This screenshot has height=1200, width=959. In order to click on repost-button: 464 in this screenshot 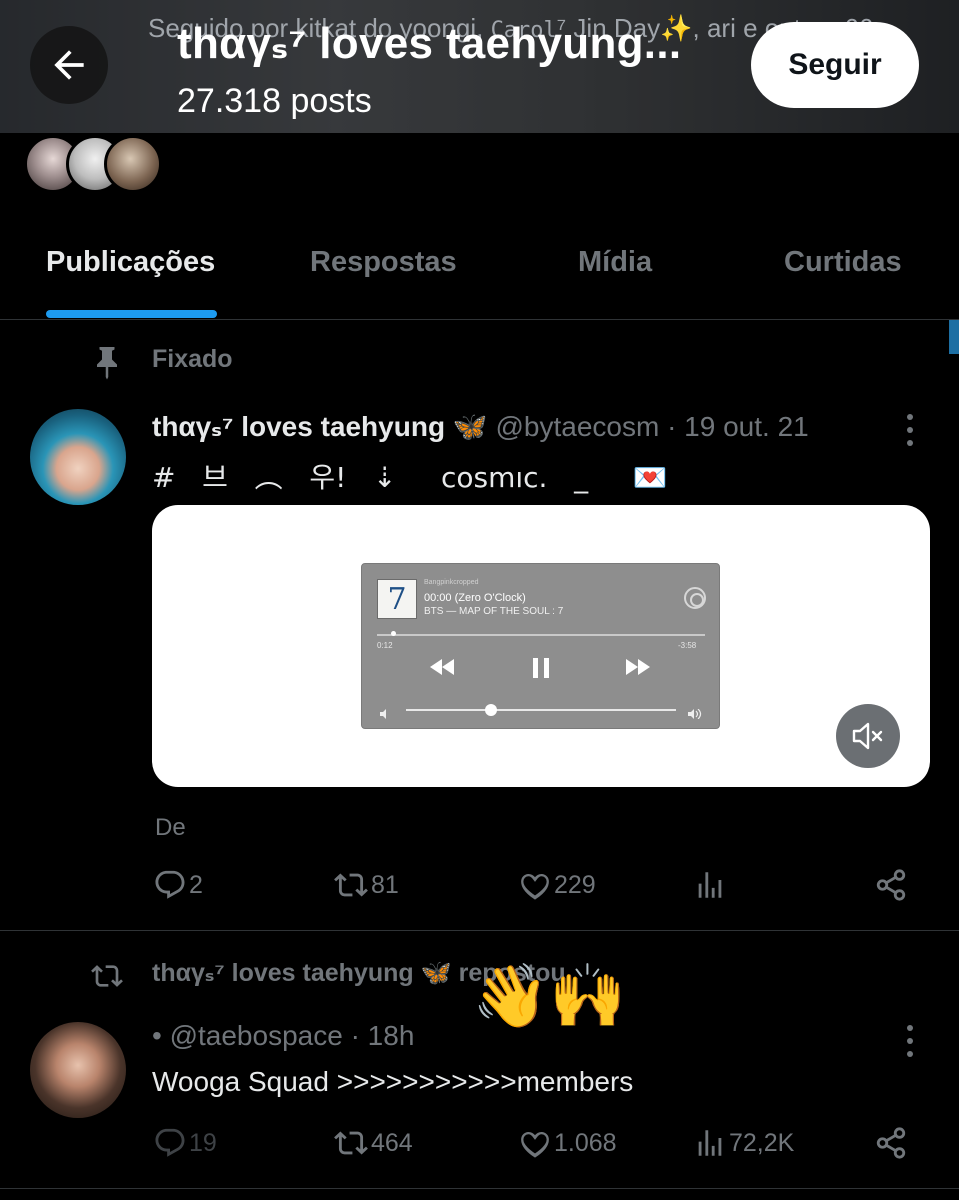, I will do `click(373, 1143)`.